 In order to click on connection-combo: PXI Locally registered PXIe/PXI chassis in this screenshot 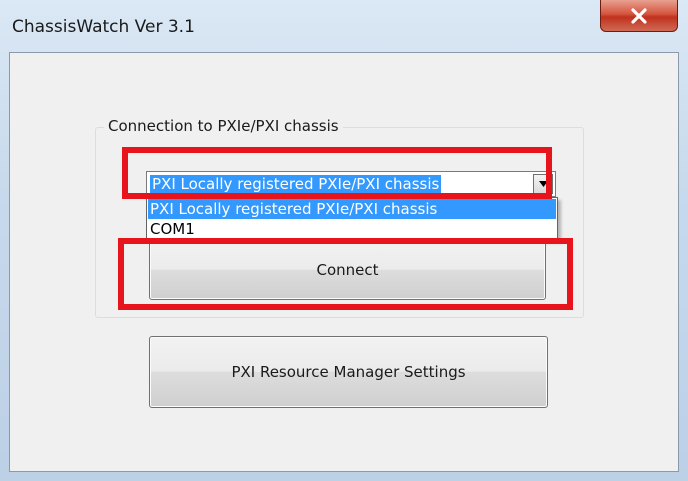, I will do `click(351, 184)`.